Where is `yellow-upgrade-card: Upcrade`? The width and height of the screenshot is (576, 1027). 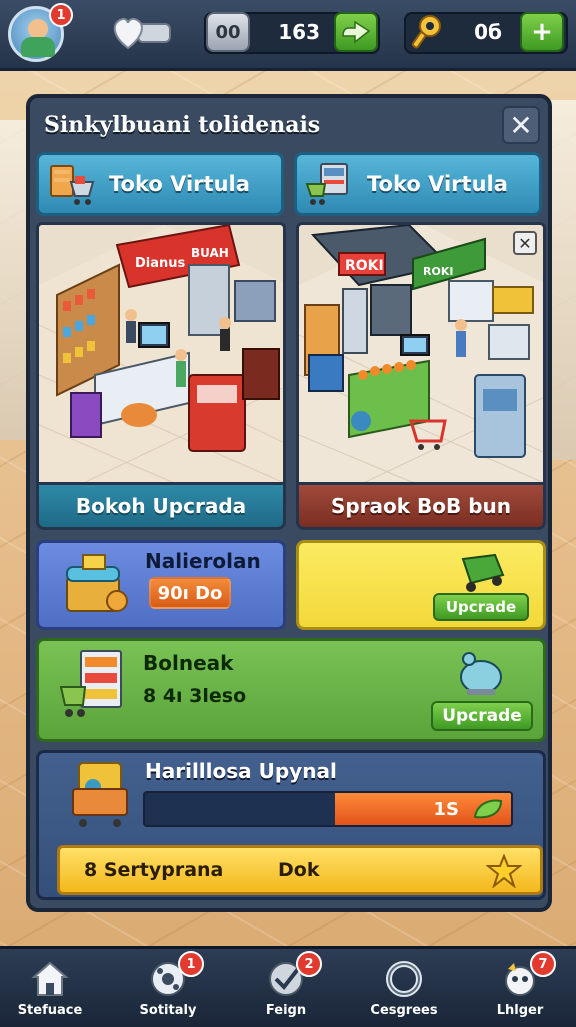 yellow-upgrade-card: Upcrade is located at coordinates (421, 585).